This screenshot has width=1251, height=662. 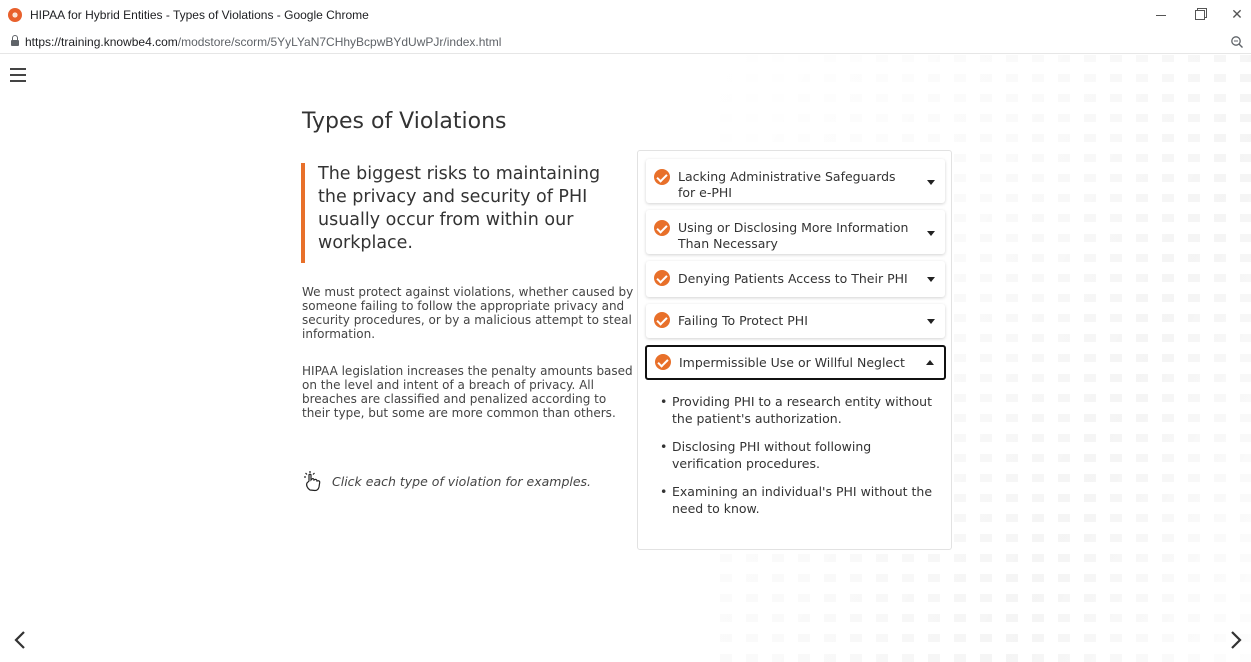 I want to click on chevron-right-icon, so click(x=1236, y=640).